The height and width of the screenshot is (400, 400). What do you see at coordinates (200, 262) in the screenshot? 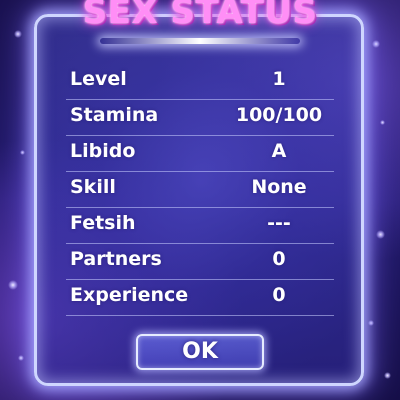
I see `stat-row-partners: Partners 0` at bounding box center [200, 262].